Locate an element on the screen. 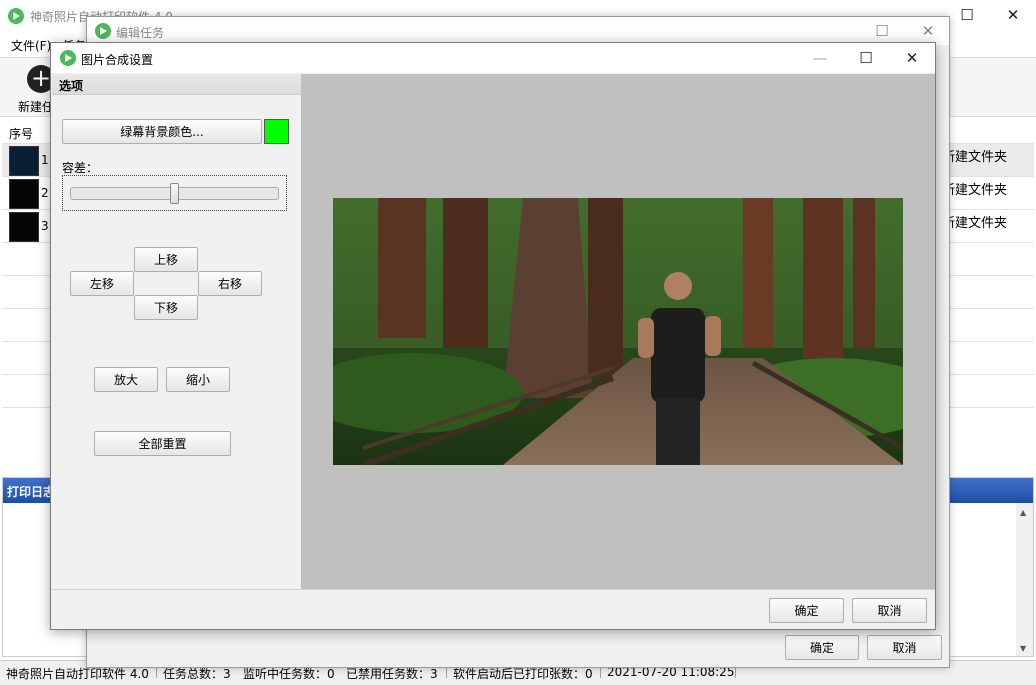  dialog-cancel-button: 取消 is located at coordinates (889, 610).